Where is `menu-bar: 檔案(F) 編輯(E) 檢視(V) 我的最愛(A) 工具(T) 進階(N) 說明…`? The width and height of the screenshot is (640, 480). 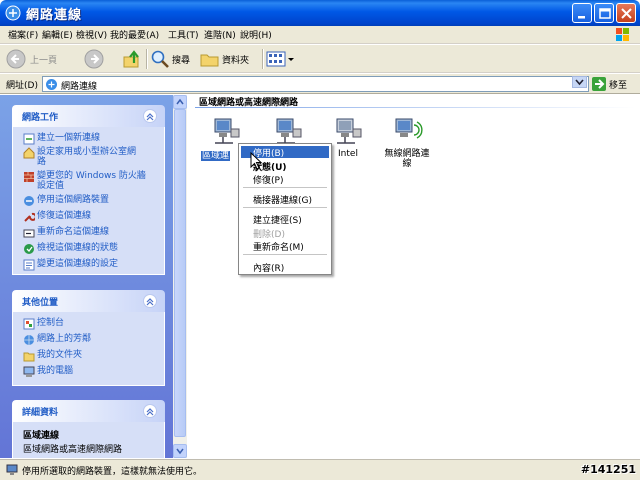
menu-bar: 檔案(F) 編輯(E) 檢視(V) 我的最愛(A) 工具(T) 進階(N) 說明… is located at coordinates (320, 35).